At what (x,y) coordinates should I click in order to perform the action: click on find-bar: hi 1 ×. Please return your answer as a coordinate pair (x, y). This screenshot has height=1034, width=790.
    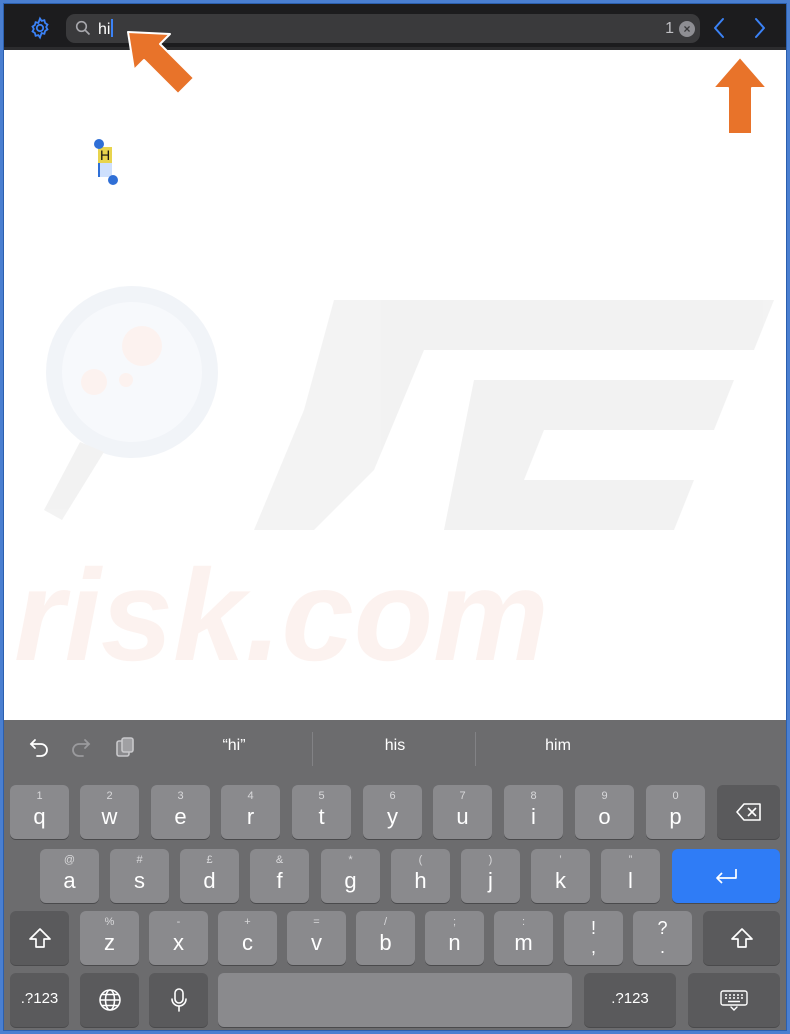
    Looking at the image, I should click on (395, 27).